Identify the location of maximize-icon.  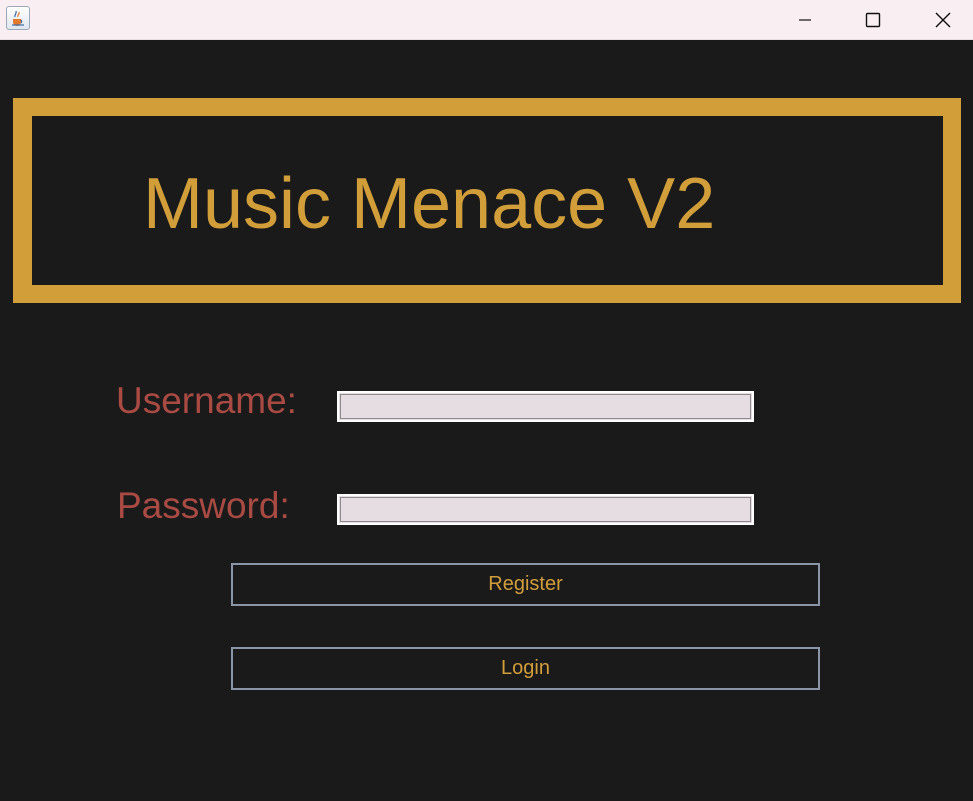
(873, 20).